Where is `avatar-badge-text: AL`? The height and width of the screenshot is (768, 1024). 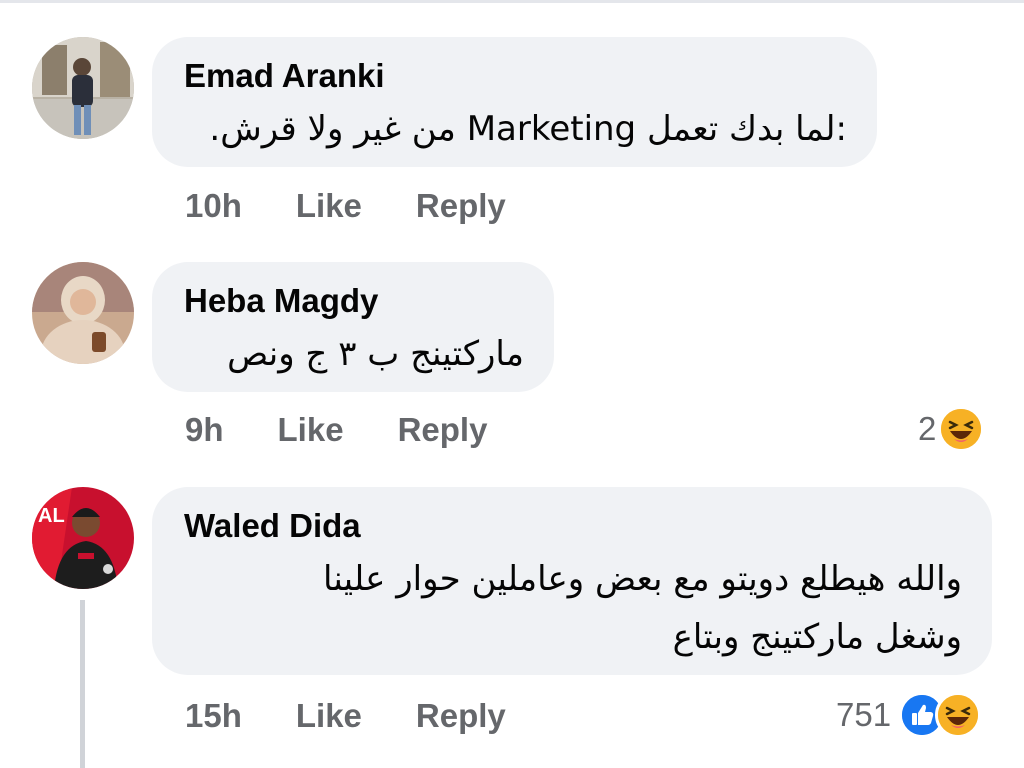 avatar-badge-text: AL is located at coordinates (51, 516).